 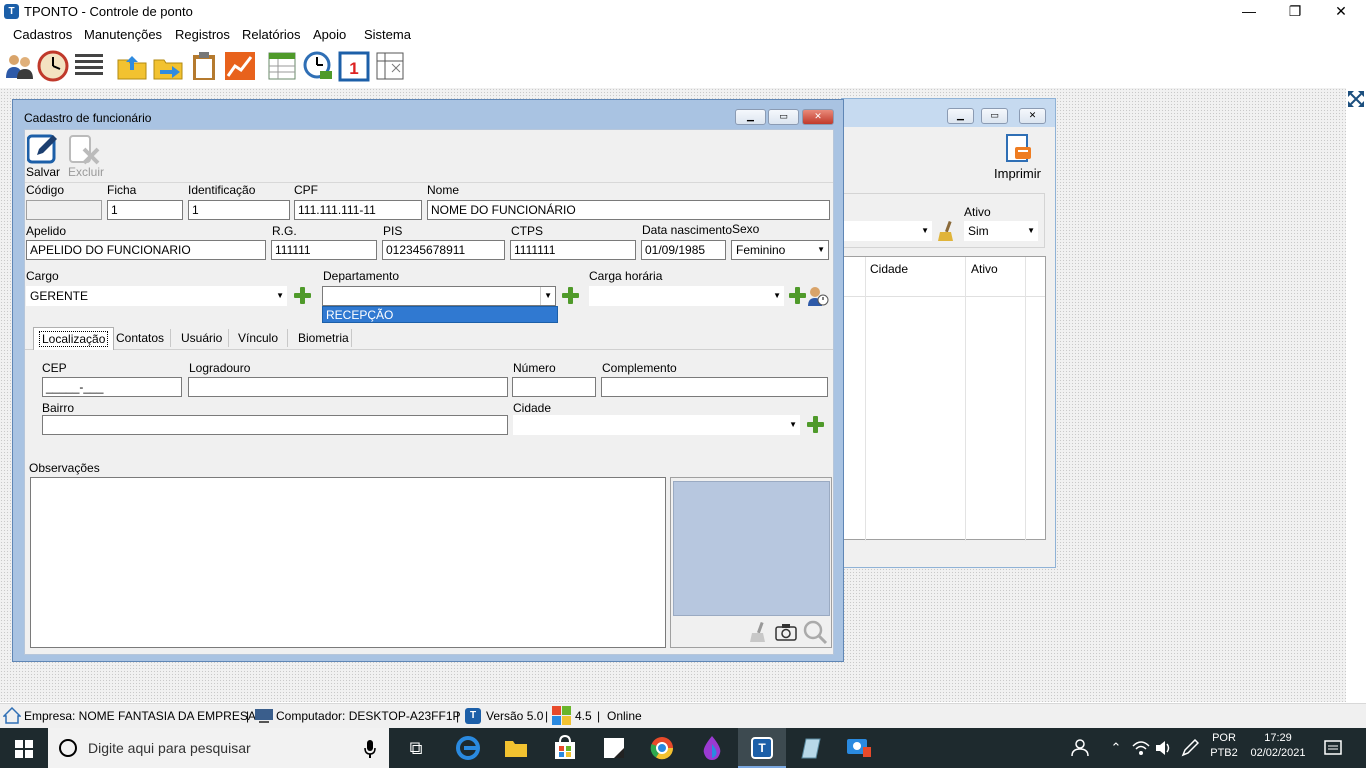 What do you see at coordinates (324, 250) in the screenshot?
I see `rg-field: 111111` at bounding box center [324, 250].